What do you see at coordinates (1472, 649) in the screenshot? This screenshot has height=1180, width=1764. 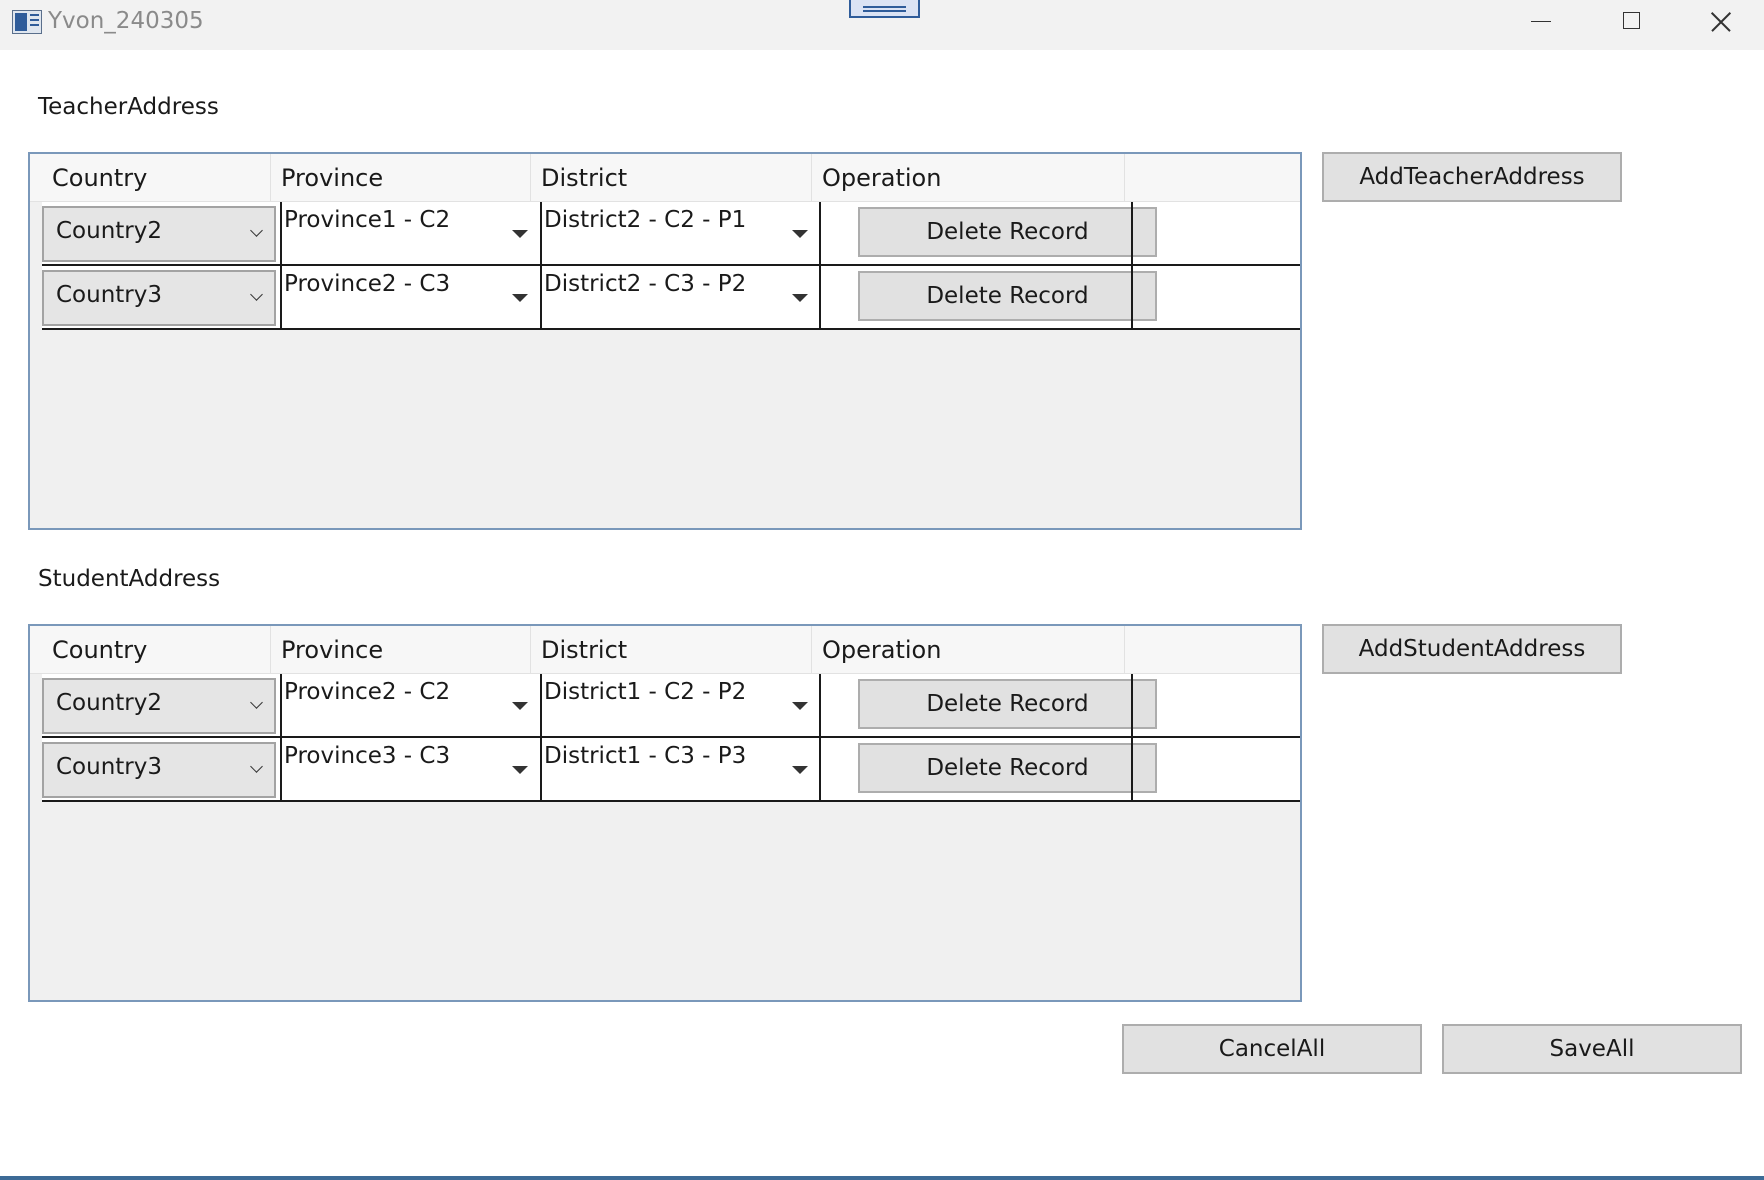 I see `add-student-address-button: AddStudentAddress` at bounding box center [1472, 649].